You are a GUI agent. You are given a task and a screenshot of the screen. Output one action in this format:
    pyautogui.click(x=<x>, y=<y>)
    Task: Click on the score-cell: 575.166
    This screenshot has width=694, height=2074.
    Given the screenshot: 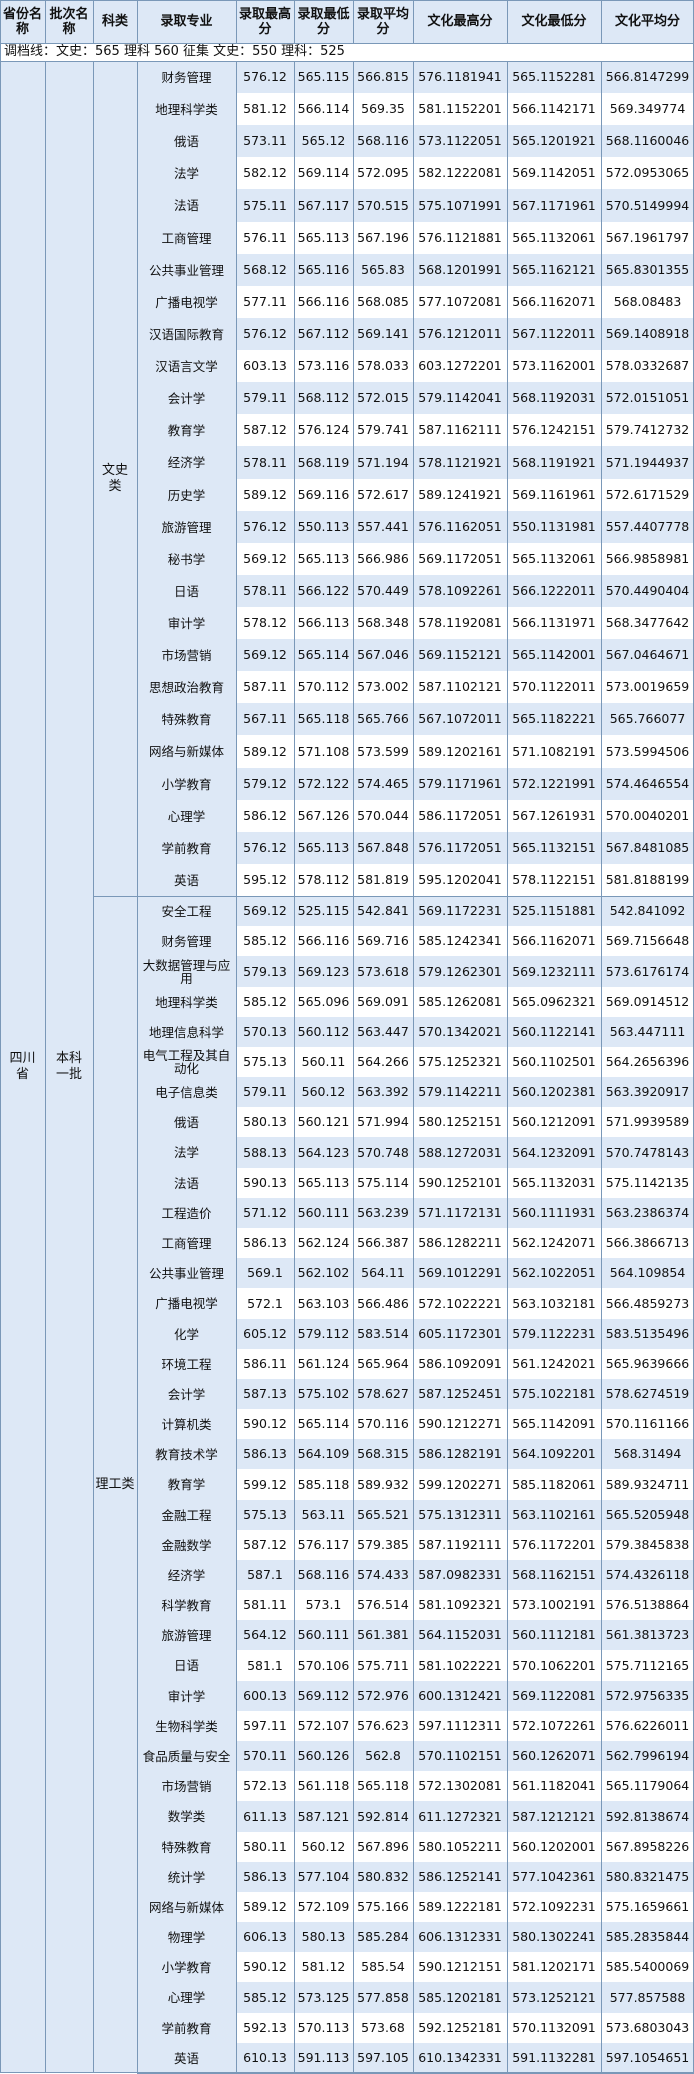 What is the action you would take?
    pyautogui.click(x=383, y=1907)
    